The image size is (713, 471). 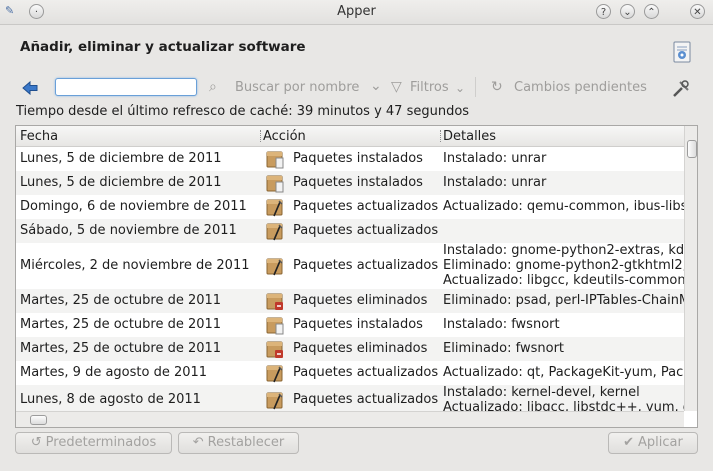 What do you see at coordinates (627, 11) in the screenshot?
I see `minimize-button: ⌄` at bounding box center [627, 11].